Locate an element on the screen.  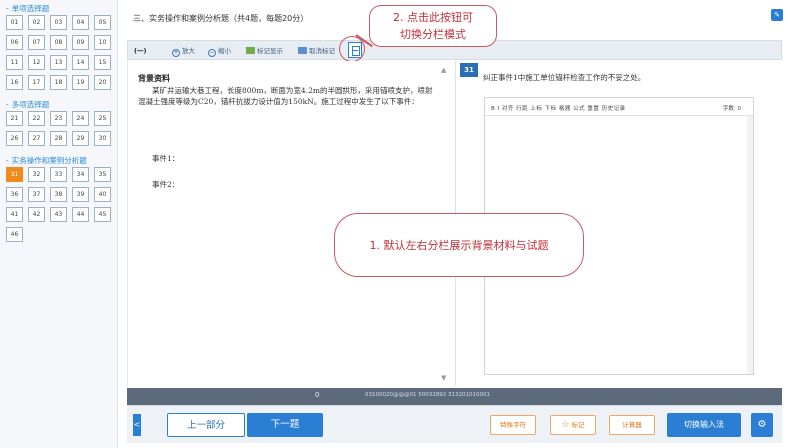
calculator-button: 计算器 is located at coordinates (632, 425).